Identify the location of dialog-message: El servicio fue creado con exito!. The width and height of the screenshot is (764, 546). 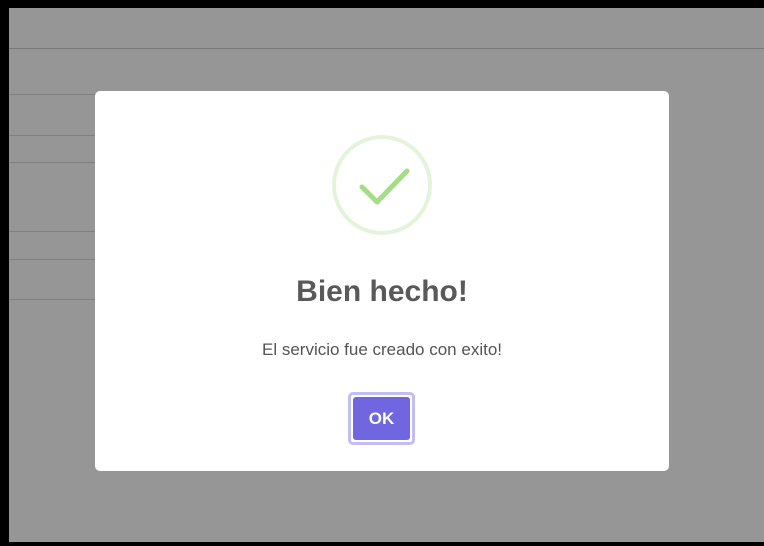
(381, 349).